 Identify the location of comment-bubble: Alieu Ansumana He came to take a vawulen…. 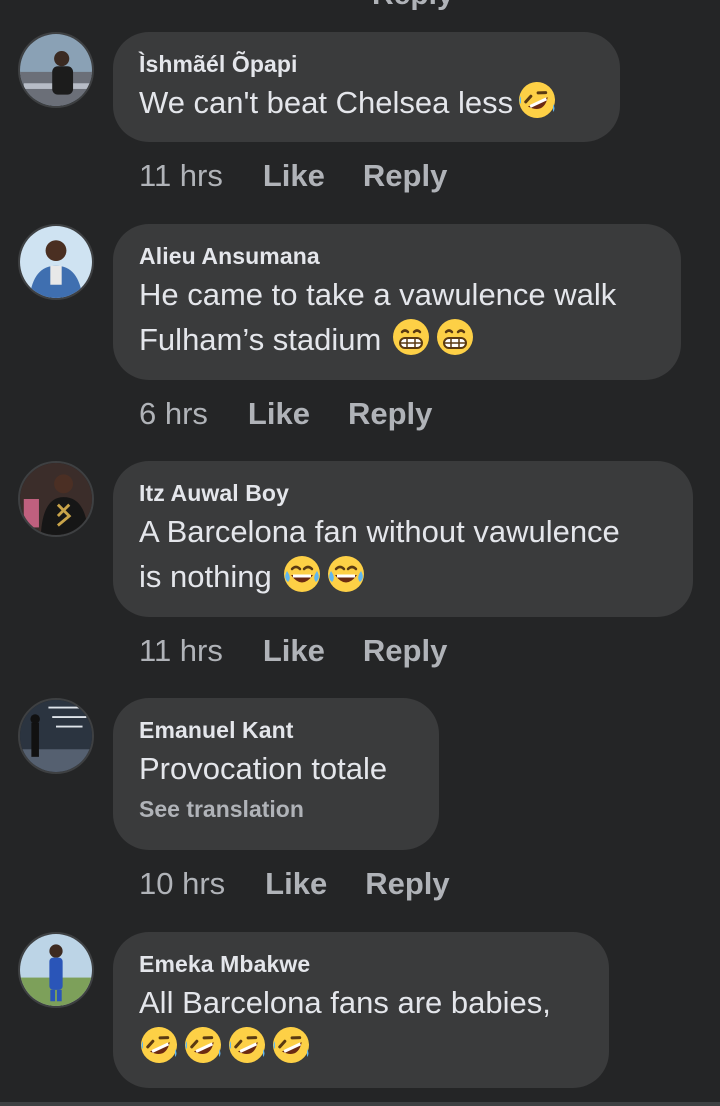
(397, 302).